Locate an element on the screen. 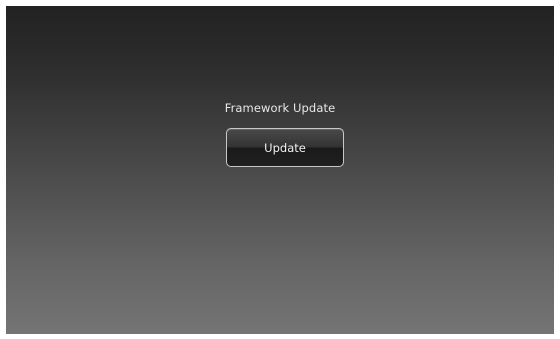 This screenshot has height=339, width=560. update-button: Update is located at coordinates (285, 147).